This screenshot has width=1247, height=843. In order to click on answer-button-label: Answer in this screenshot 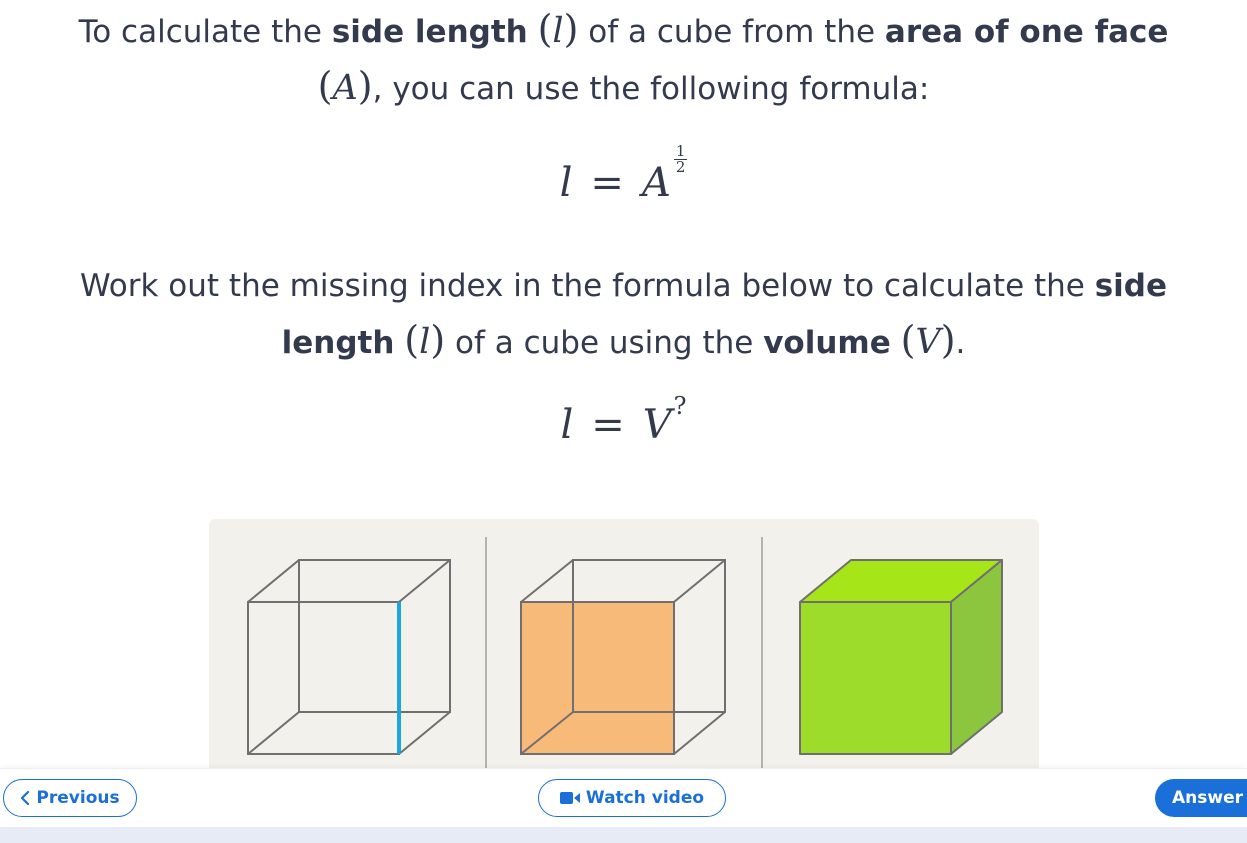, I will do `click(1207, 798)`.